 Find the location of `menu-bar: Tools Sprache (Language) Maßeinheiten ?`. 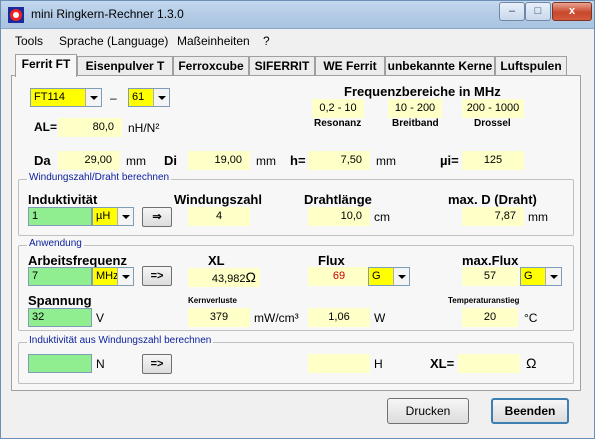

menu-bar: Tools Sprache (Language) Maßeinheiten ? is located at coordinates (297, 41).